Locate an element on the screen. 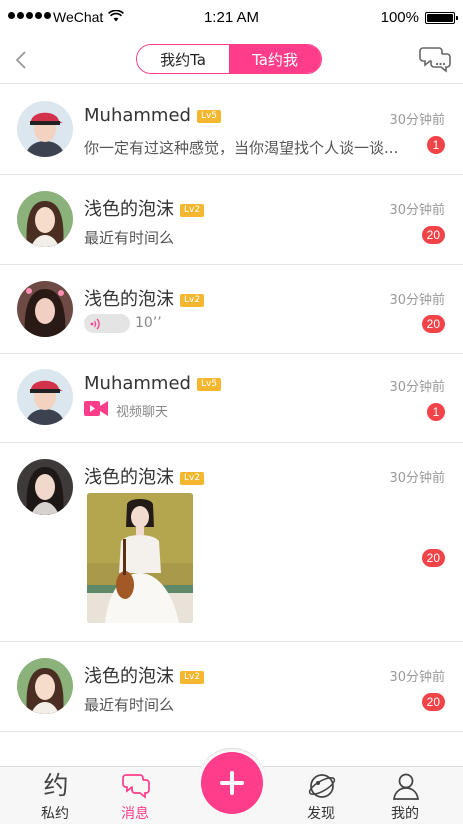 This screenshot has height=824, width=463. battery-percent: 100% is located at coordinates (399, 17).